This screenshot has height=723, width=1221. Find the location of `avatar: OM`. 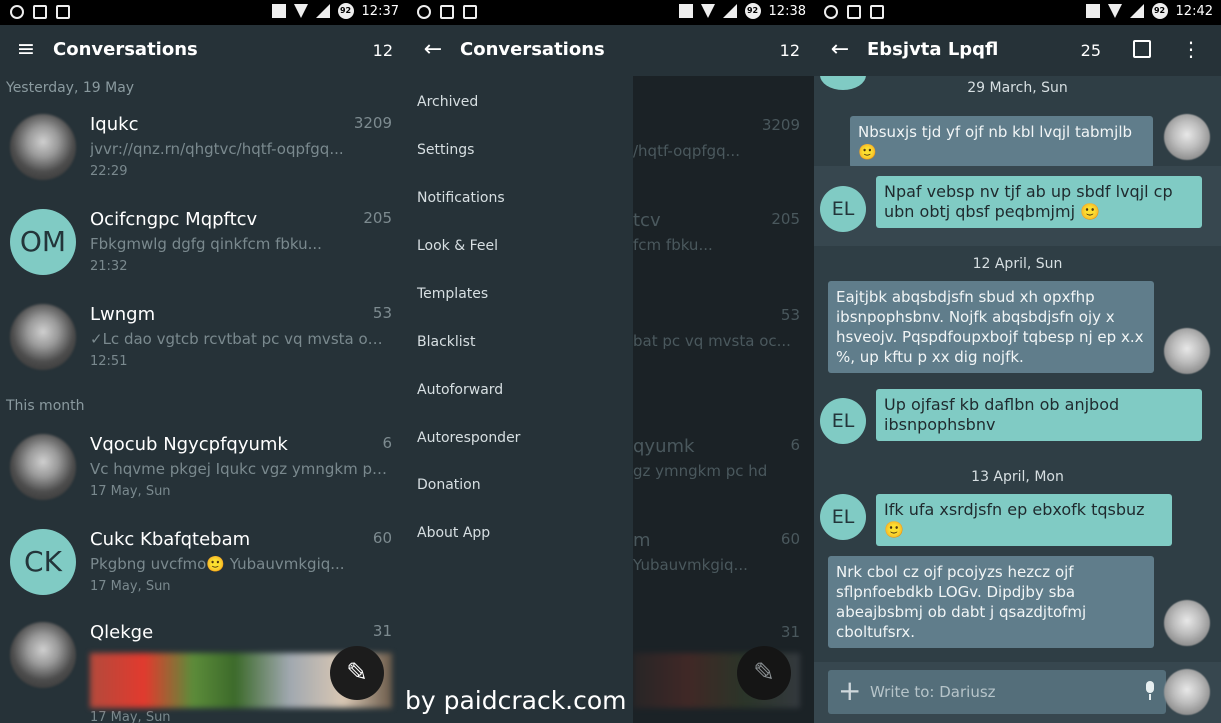

avatar: OM is located at coordinates (43, 242).